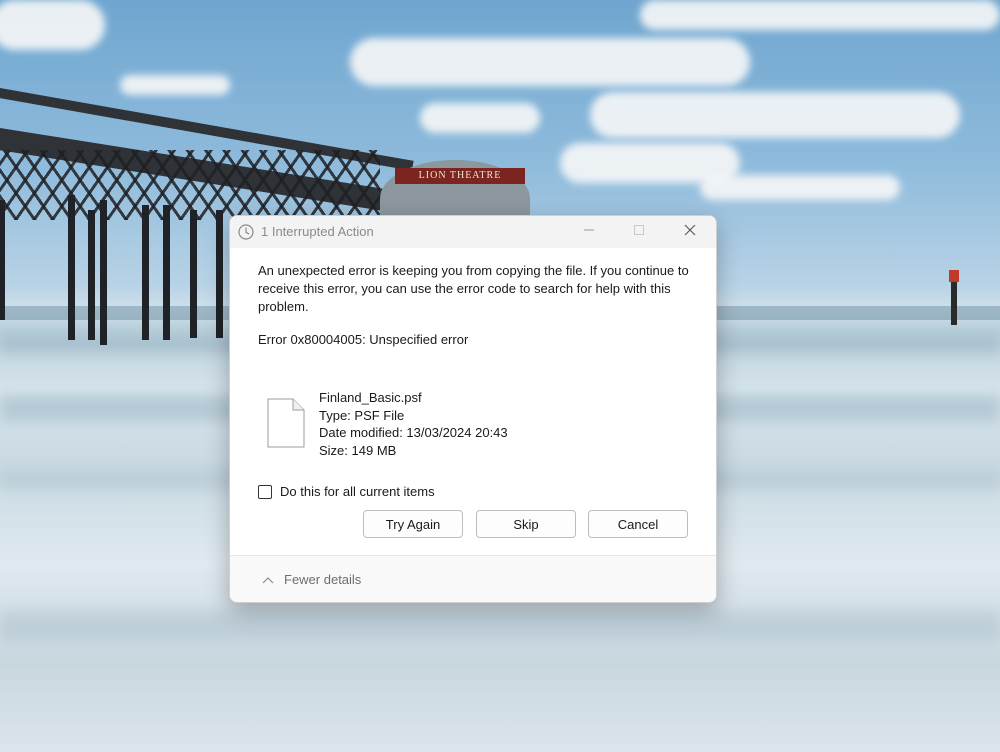  What do you see at coordinates (265, 491) in the screenshot?
I see `apply-all-checkbox` at bounding box center [265, 491].